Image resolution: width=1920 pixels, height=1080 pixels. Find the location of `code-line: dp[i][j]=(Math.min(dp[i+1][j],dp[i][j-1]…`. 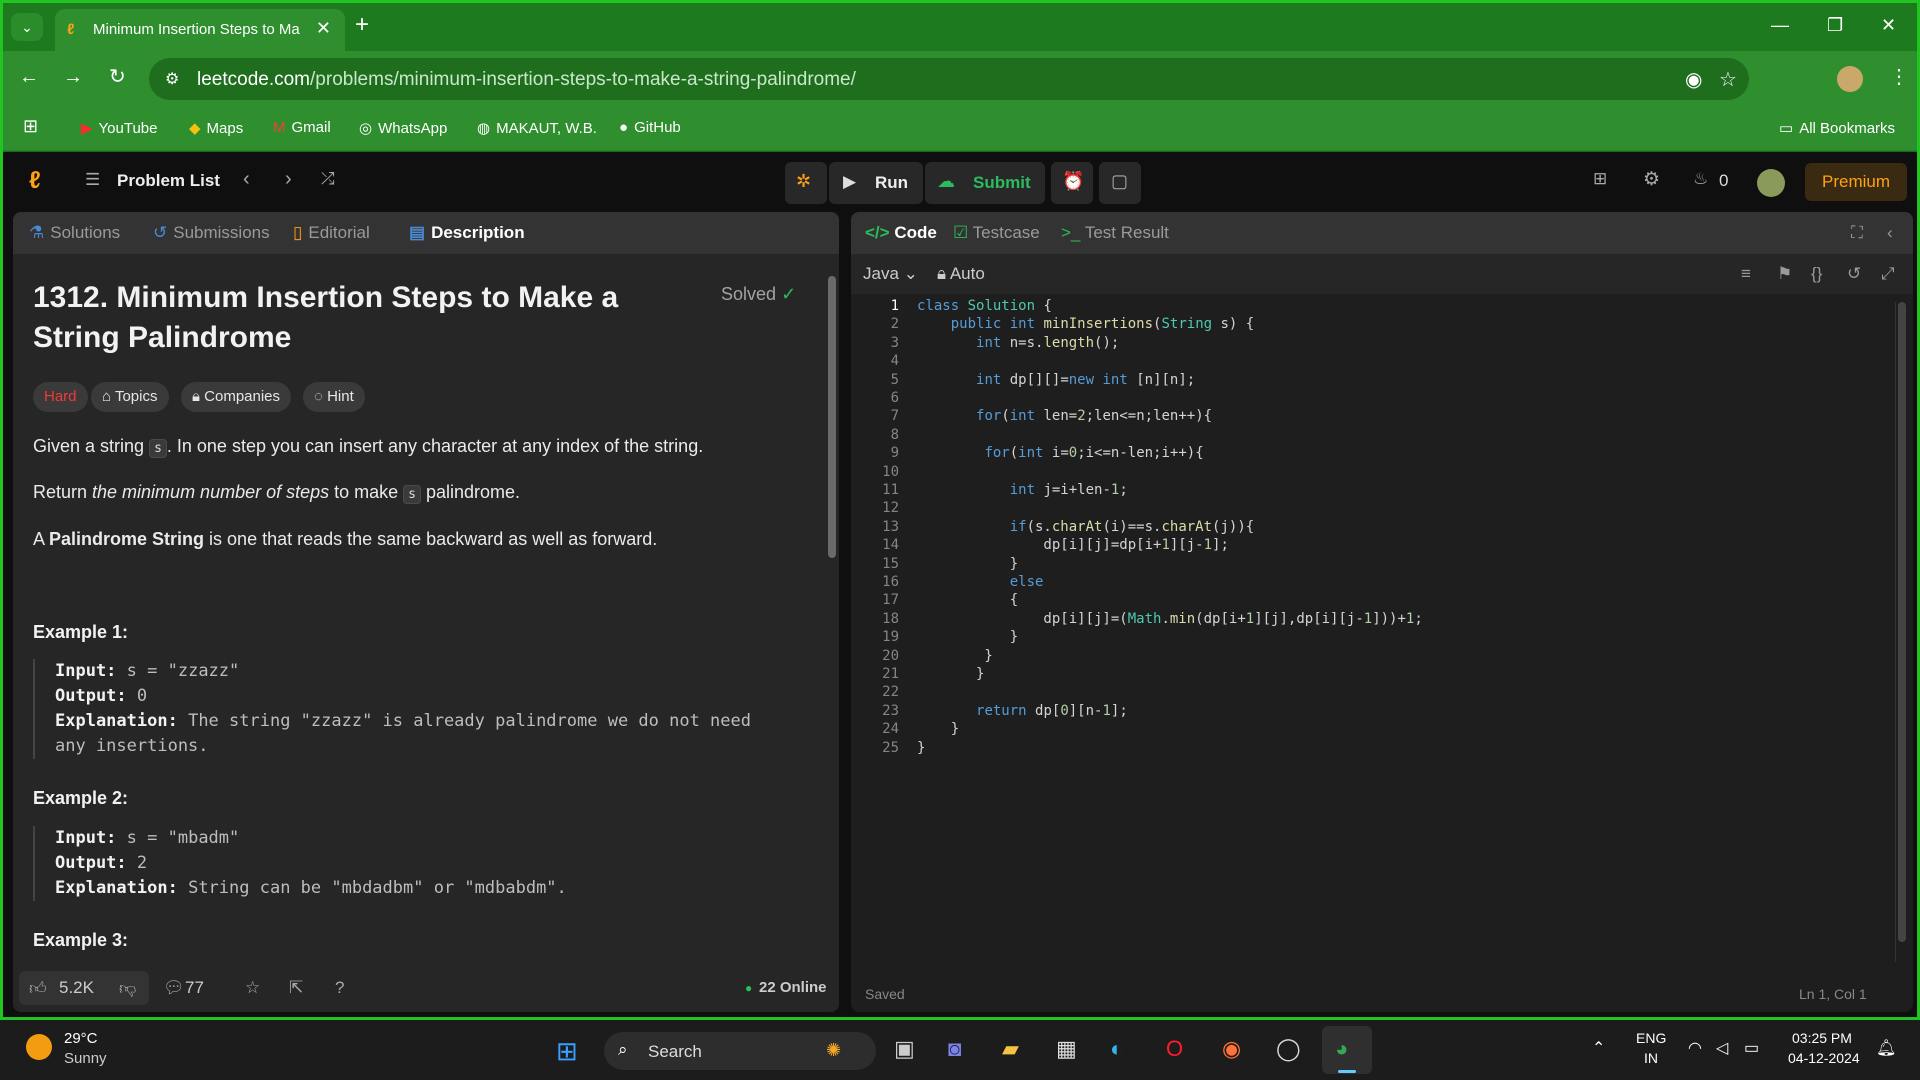

code-line: dp[i][j]=(Math.min(dp[i+1][j],dp[i][j-1]… is located at coordinates (1169, 619).